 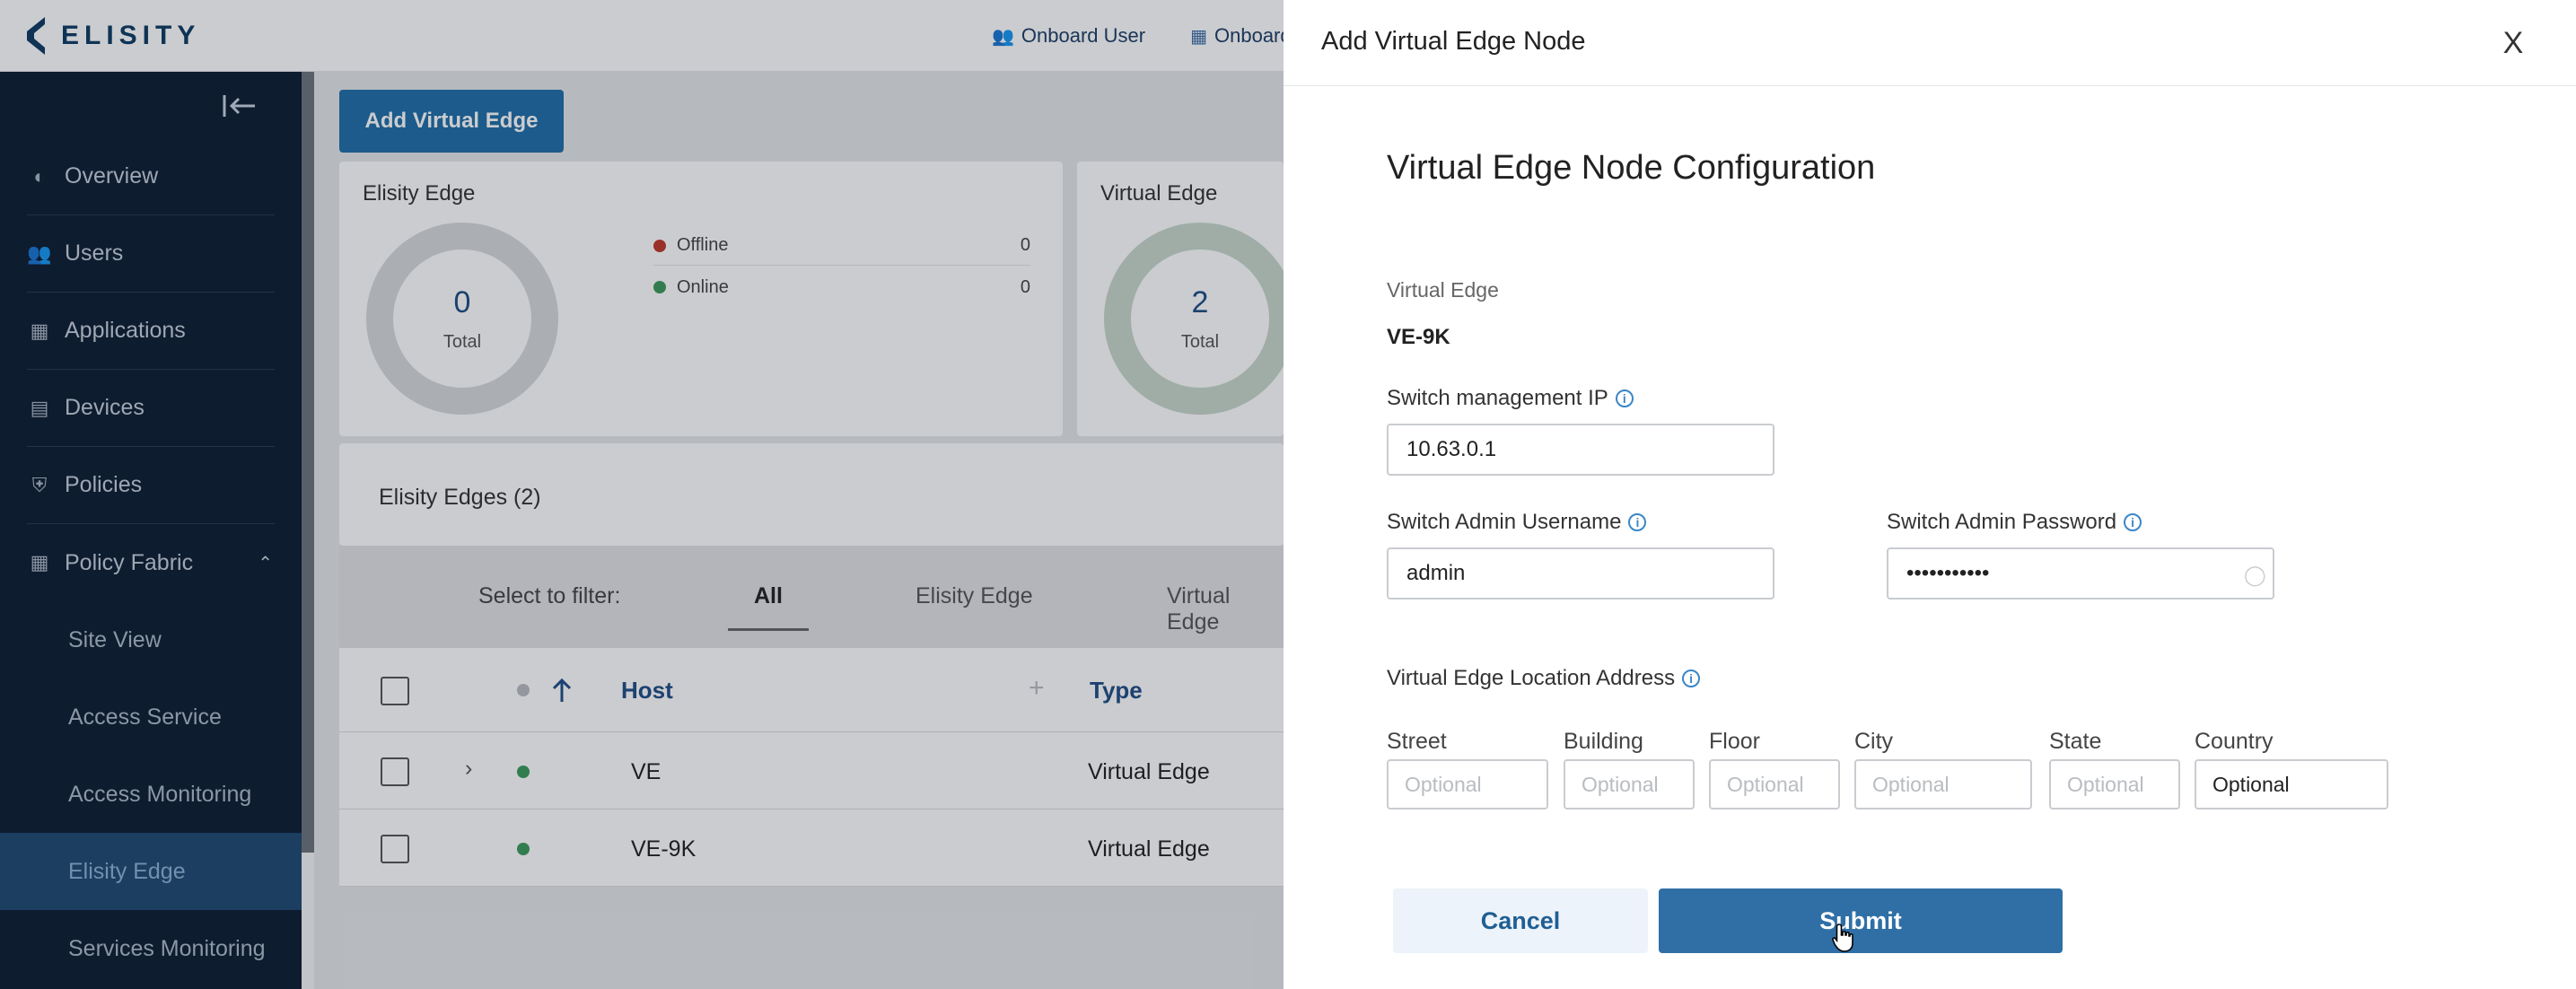 What do you see at coordinates (1629, 784) in the screenshot?
I see `building-input` at bounding box center [1629, 784].